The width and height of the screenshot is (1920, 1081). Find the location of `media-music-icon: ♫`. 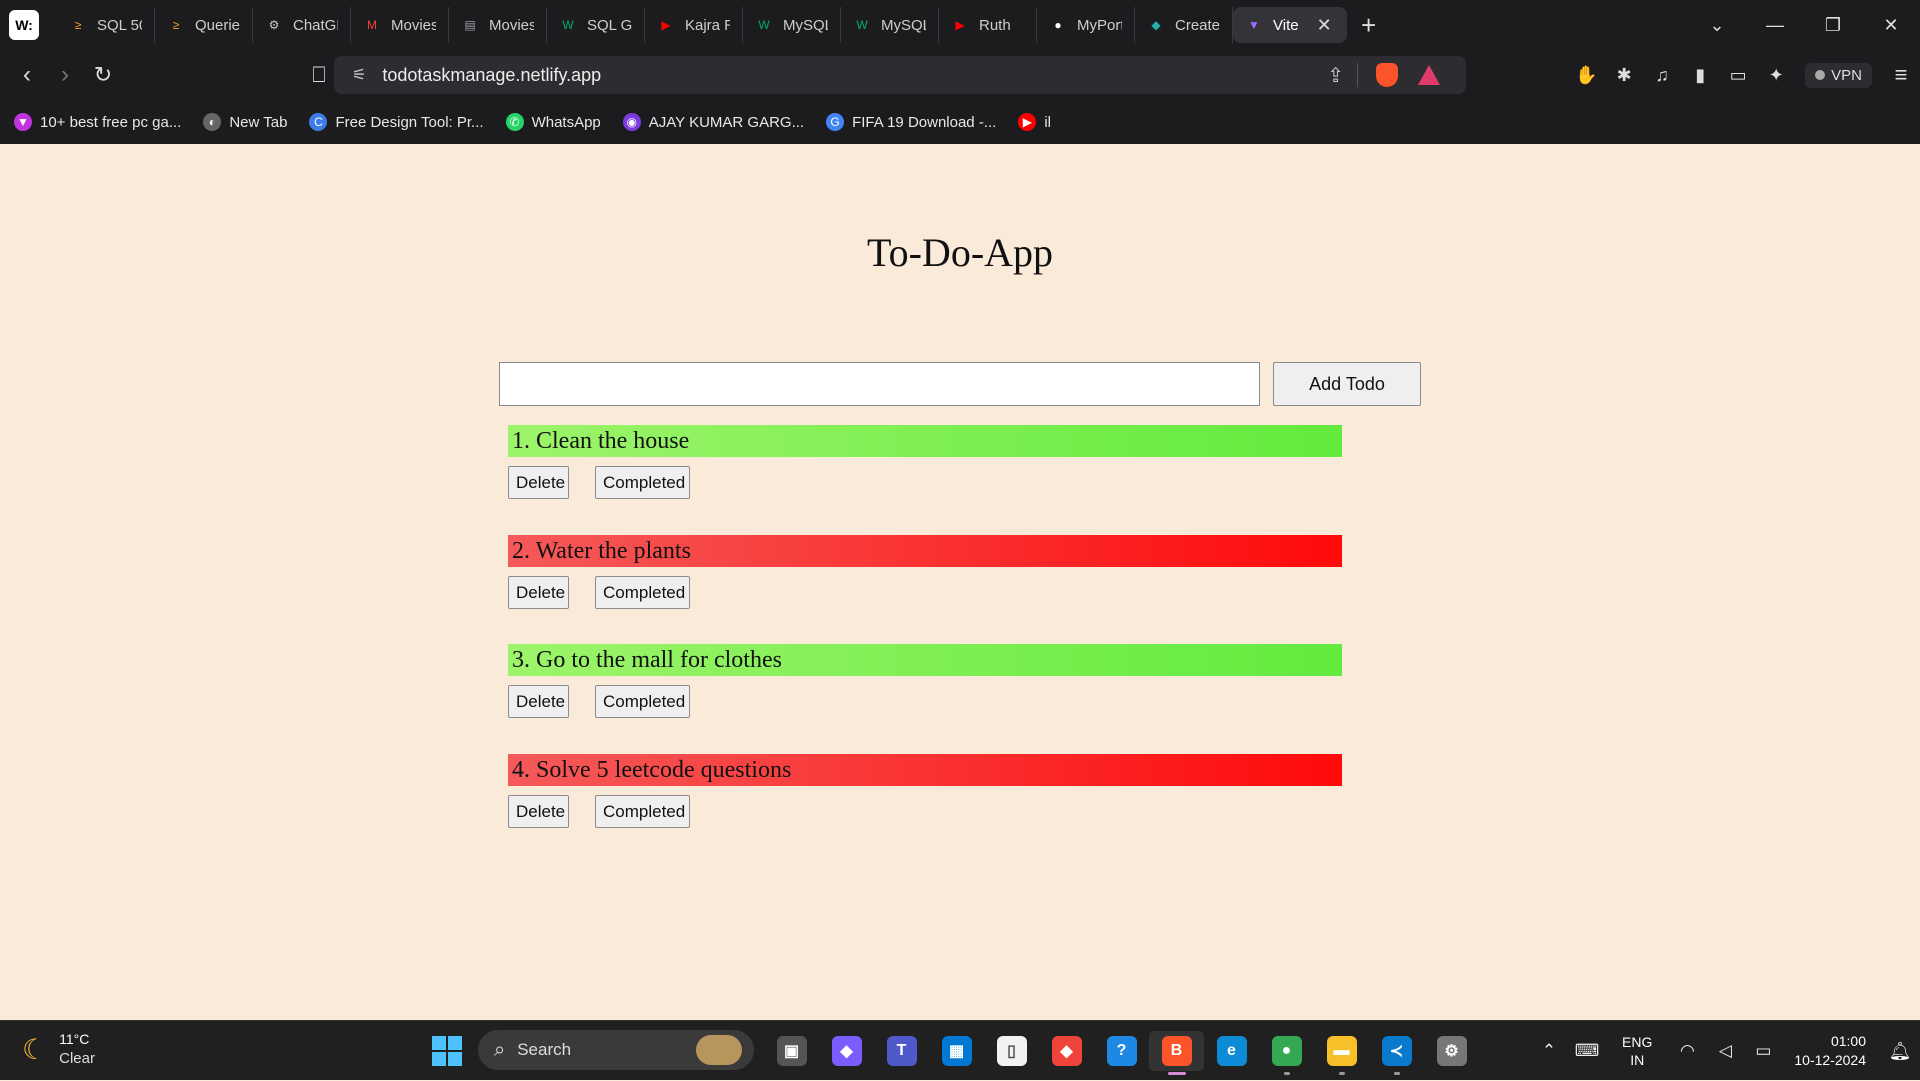

media-music-icon: ♫ is located at coordinates (1662, 75).